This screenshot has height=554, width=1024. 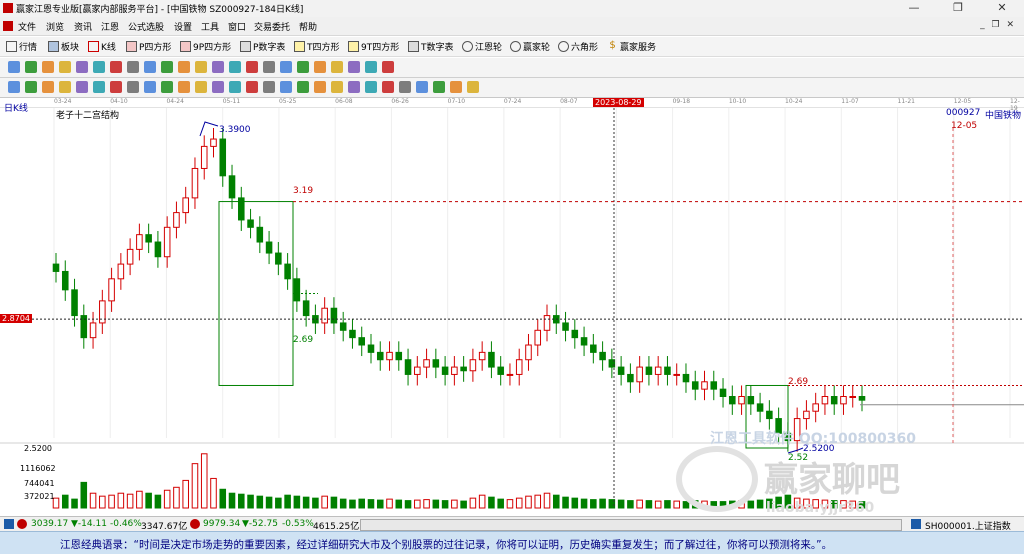 I want to click on menu-trade: 交易委托, so click(x=272, y=26).